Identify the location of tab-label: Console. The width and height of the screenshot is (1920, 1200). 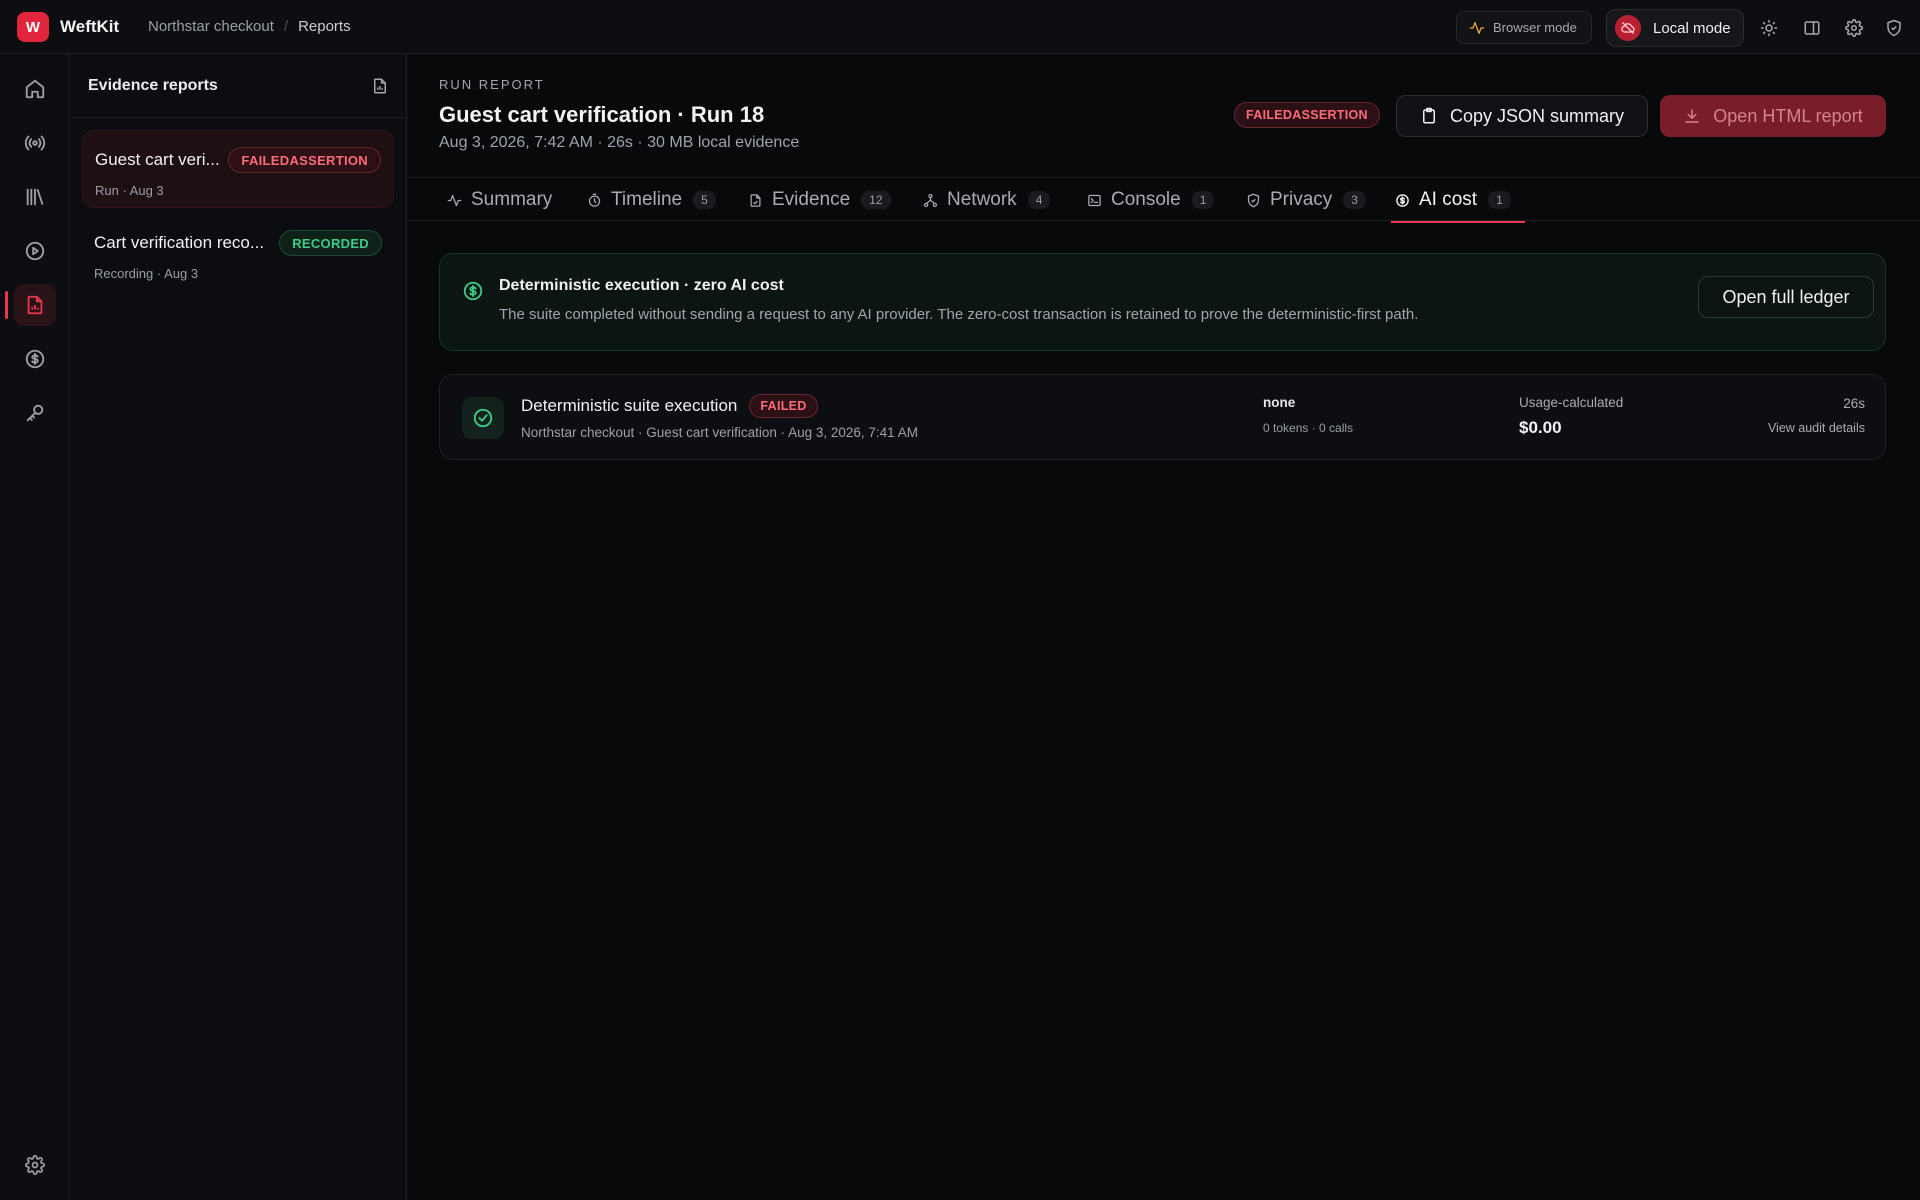
(1146, 199).